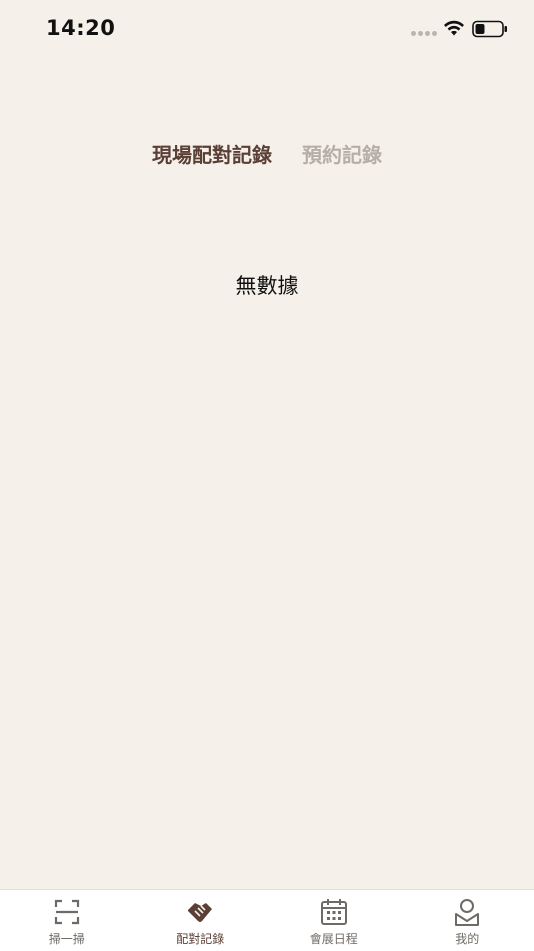  Describe the element at coordinates (490, 29) in the screenshot. I see `battery-icon` at that location.